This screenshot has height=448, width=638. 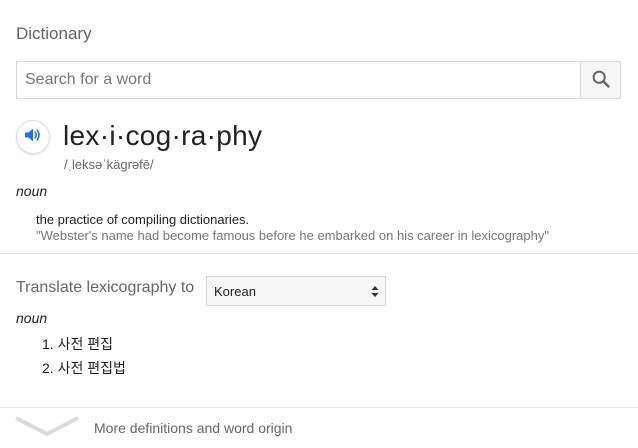 What do you see at coordinates (143, 219) in the screenshot?
I see `definition-text: the practice of compiling dictionaries.` at bounding box center [143, 219].